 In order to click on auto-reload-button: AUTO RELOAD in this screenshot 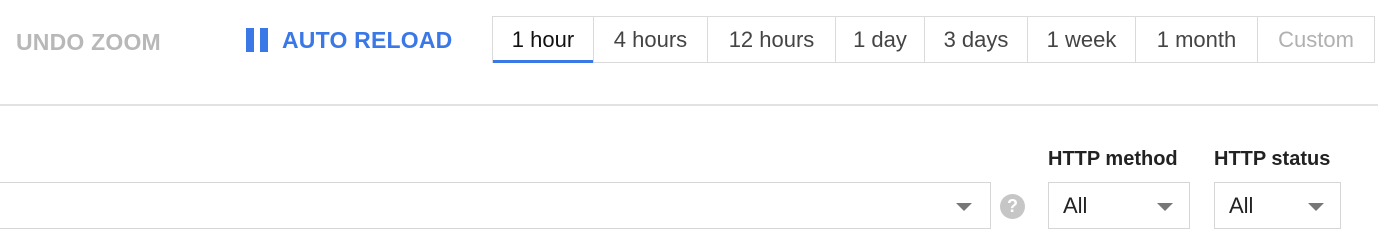, I will do `click(349, 40)`.